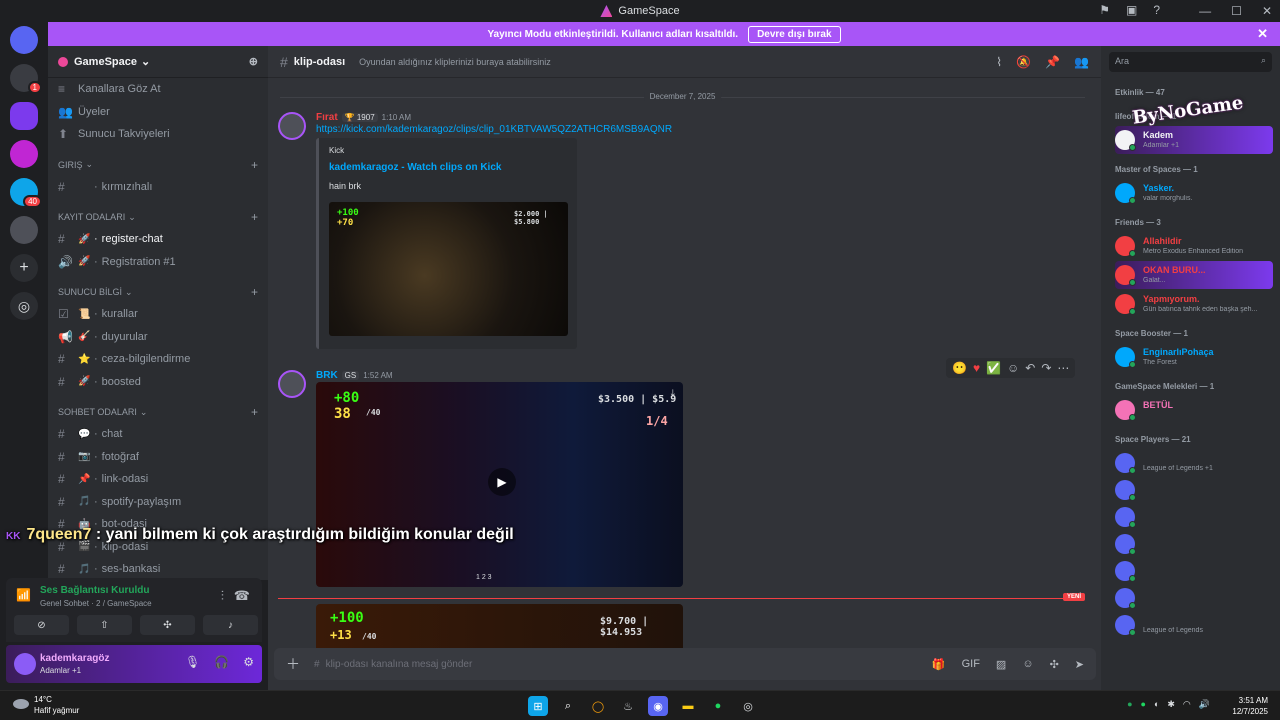 This screenshot has width=1280, height=720. I want to click on channel-item: # 💬 · chat, so click(158, 434).